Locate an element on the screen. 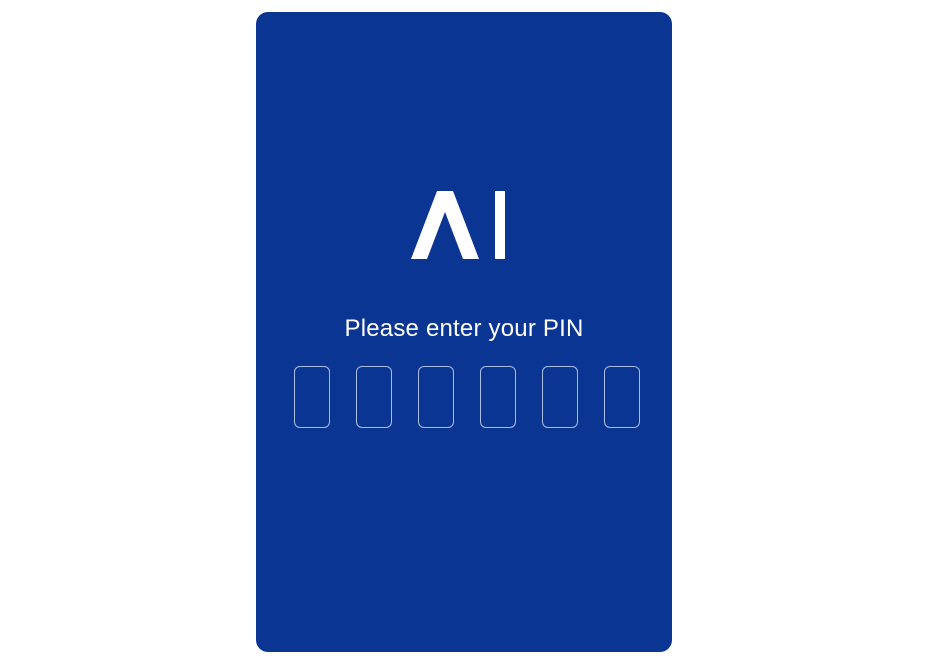 The image size is (928, 663). ai-logo-icon is located at coordinates (459, 225).